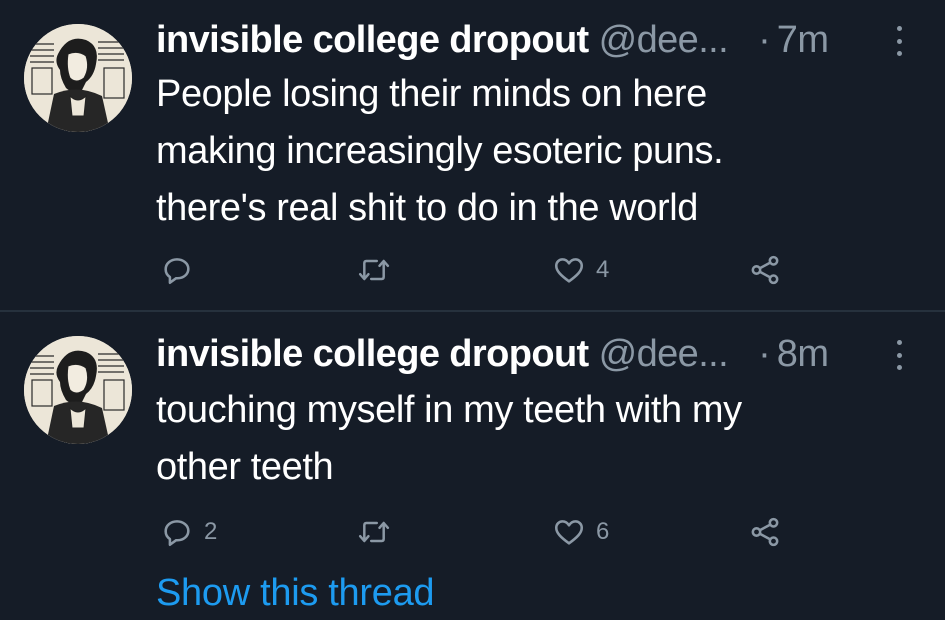 Image resolution: width=945 pixels, height=620 pixels. I want to click on like-count: 6, so click(603, 531).